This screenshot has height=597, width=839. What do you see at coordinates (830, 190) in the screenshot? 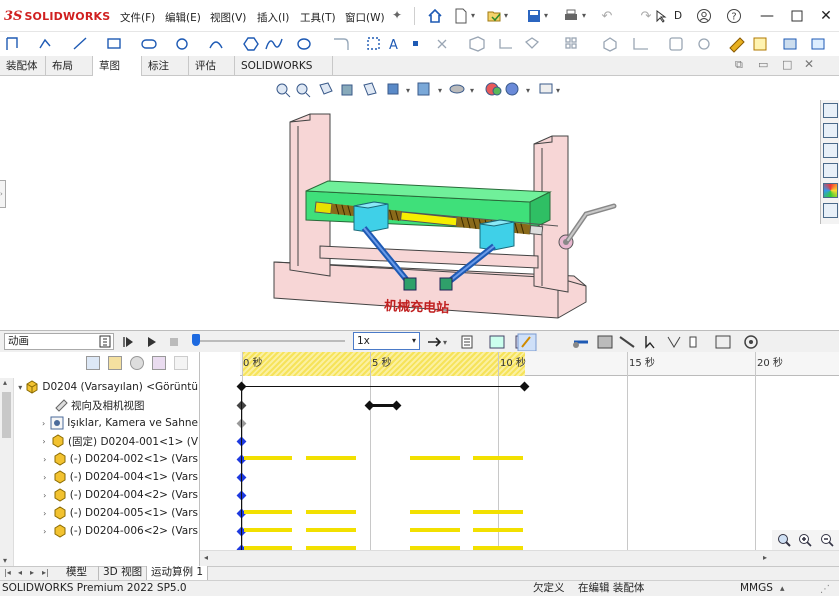
I see `appearances-icon` at bounding box center [830, 190].